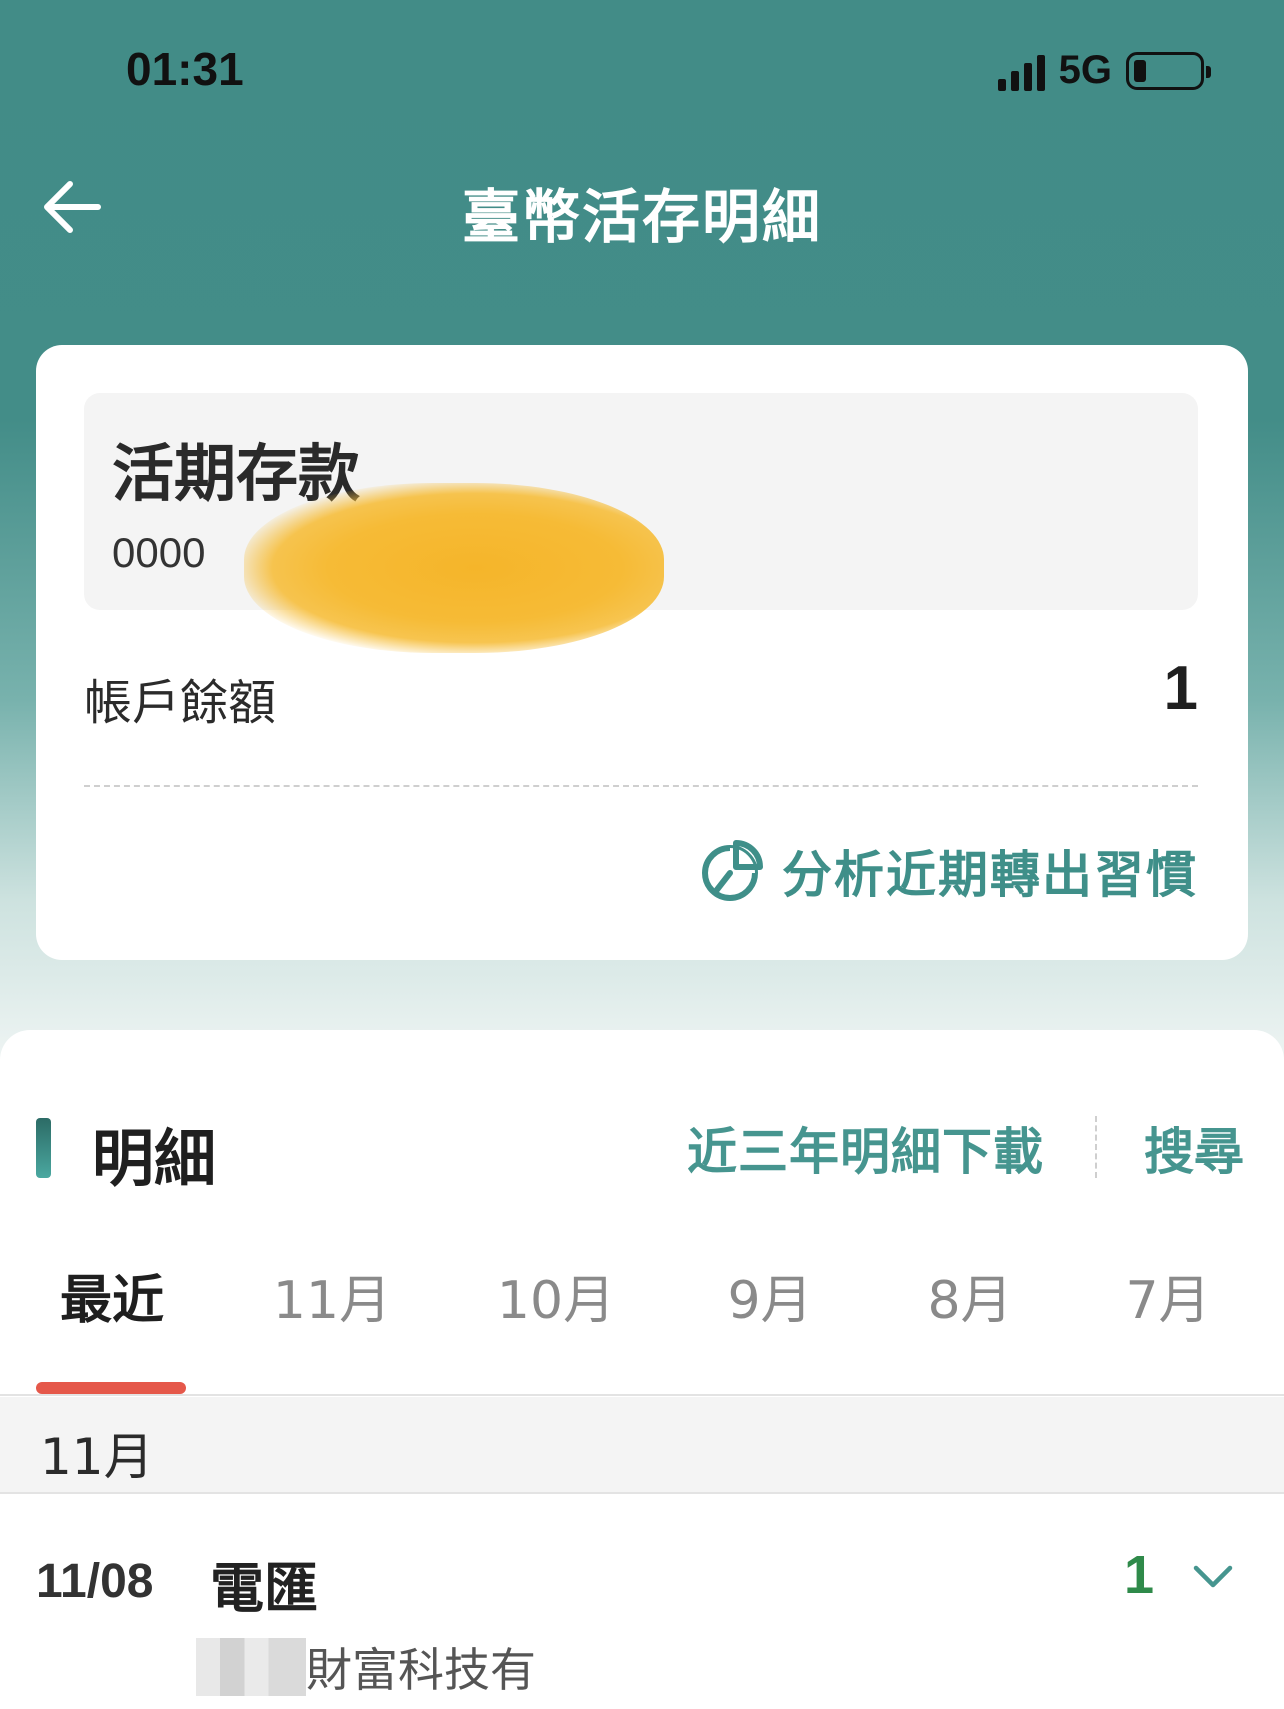 The image size is (1284, 1709). What do you see at coordinates (1213, 1576) in the screenshot?
I see `chevron-down-icon` at bounding box center [1213, 1576].